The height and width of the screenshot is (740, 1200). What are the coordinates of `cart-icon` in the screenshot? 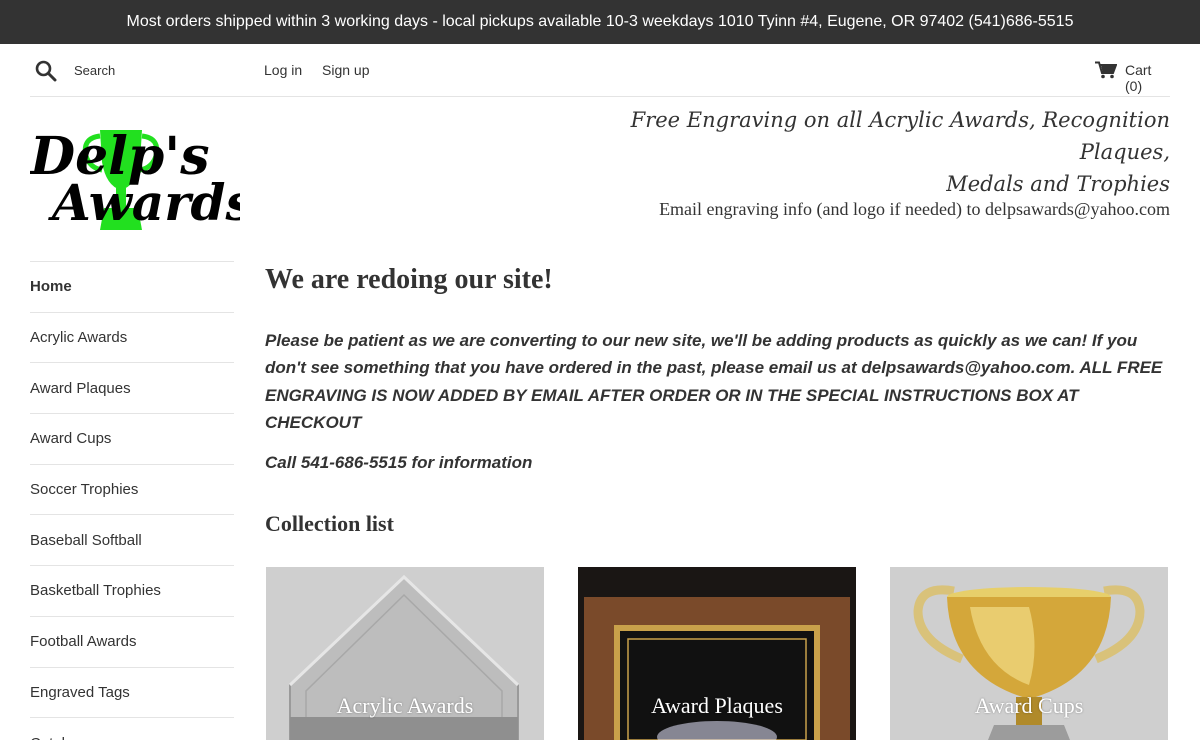 It's located at (1106, 70).